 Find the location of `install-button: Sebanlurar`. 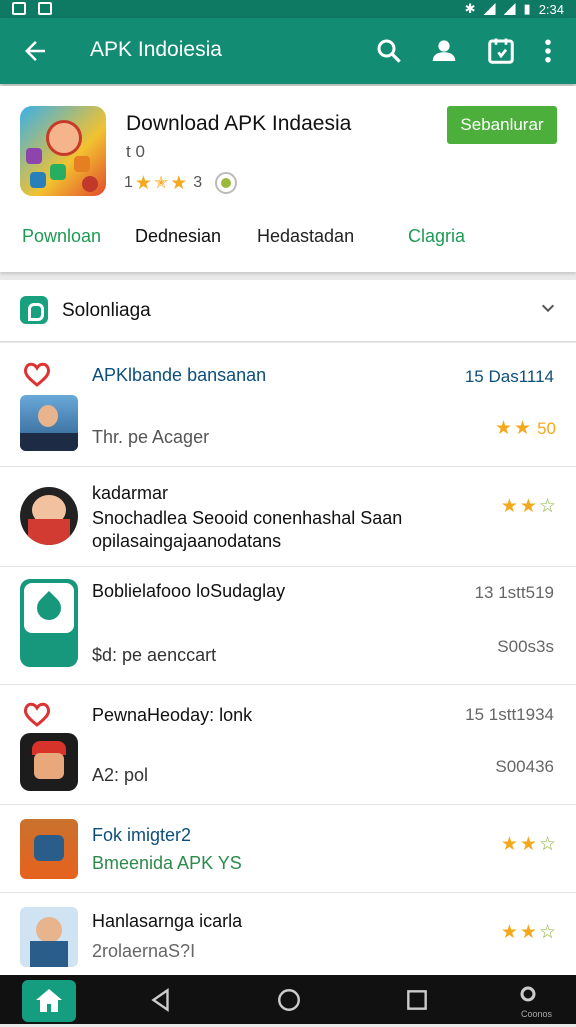

install-button: Sebanlurar is located at coordinates (502, 125).